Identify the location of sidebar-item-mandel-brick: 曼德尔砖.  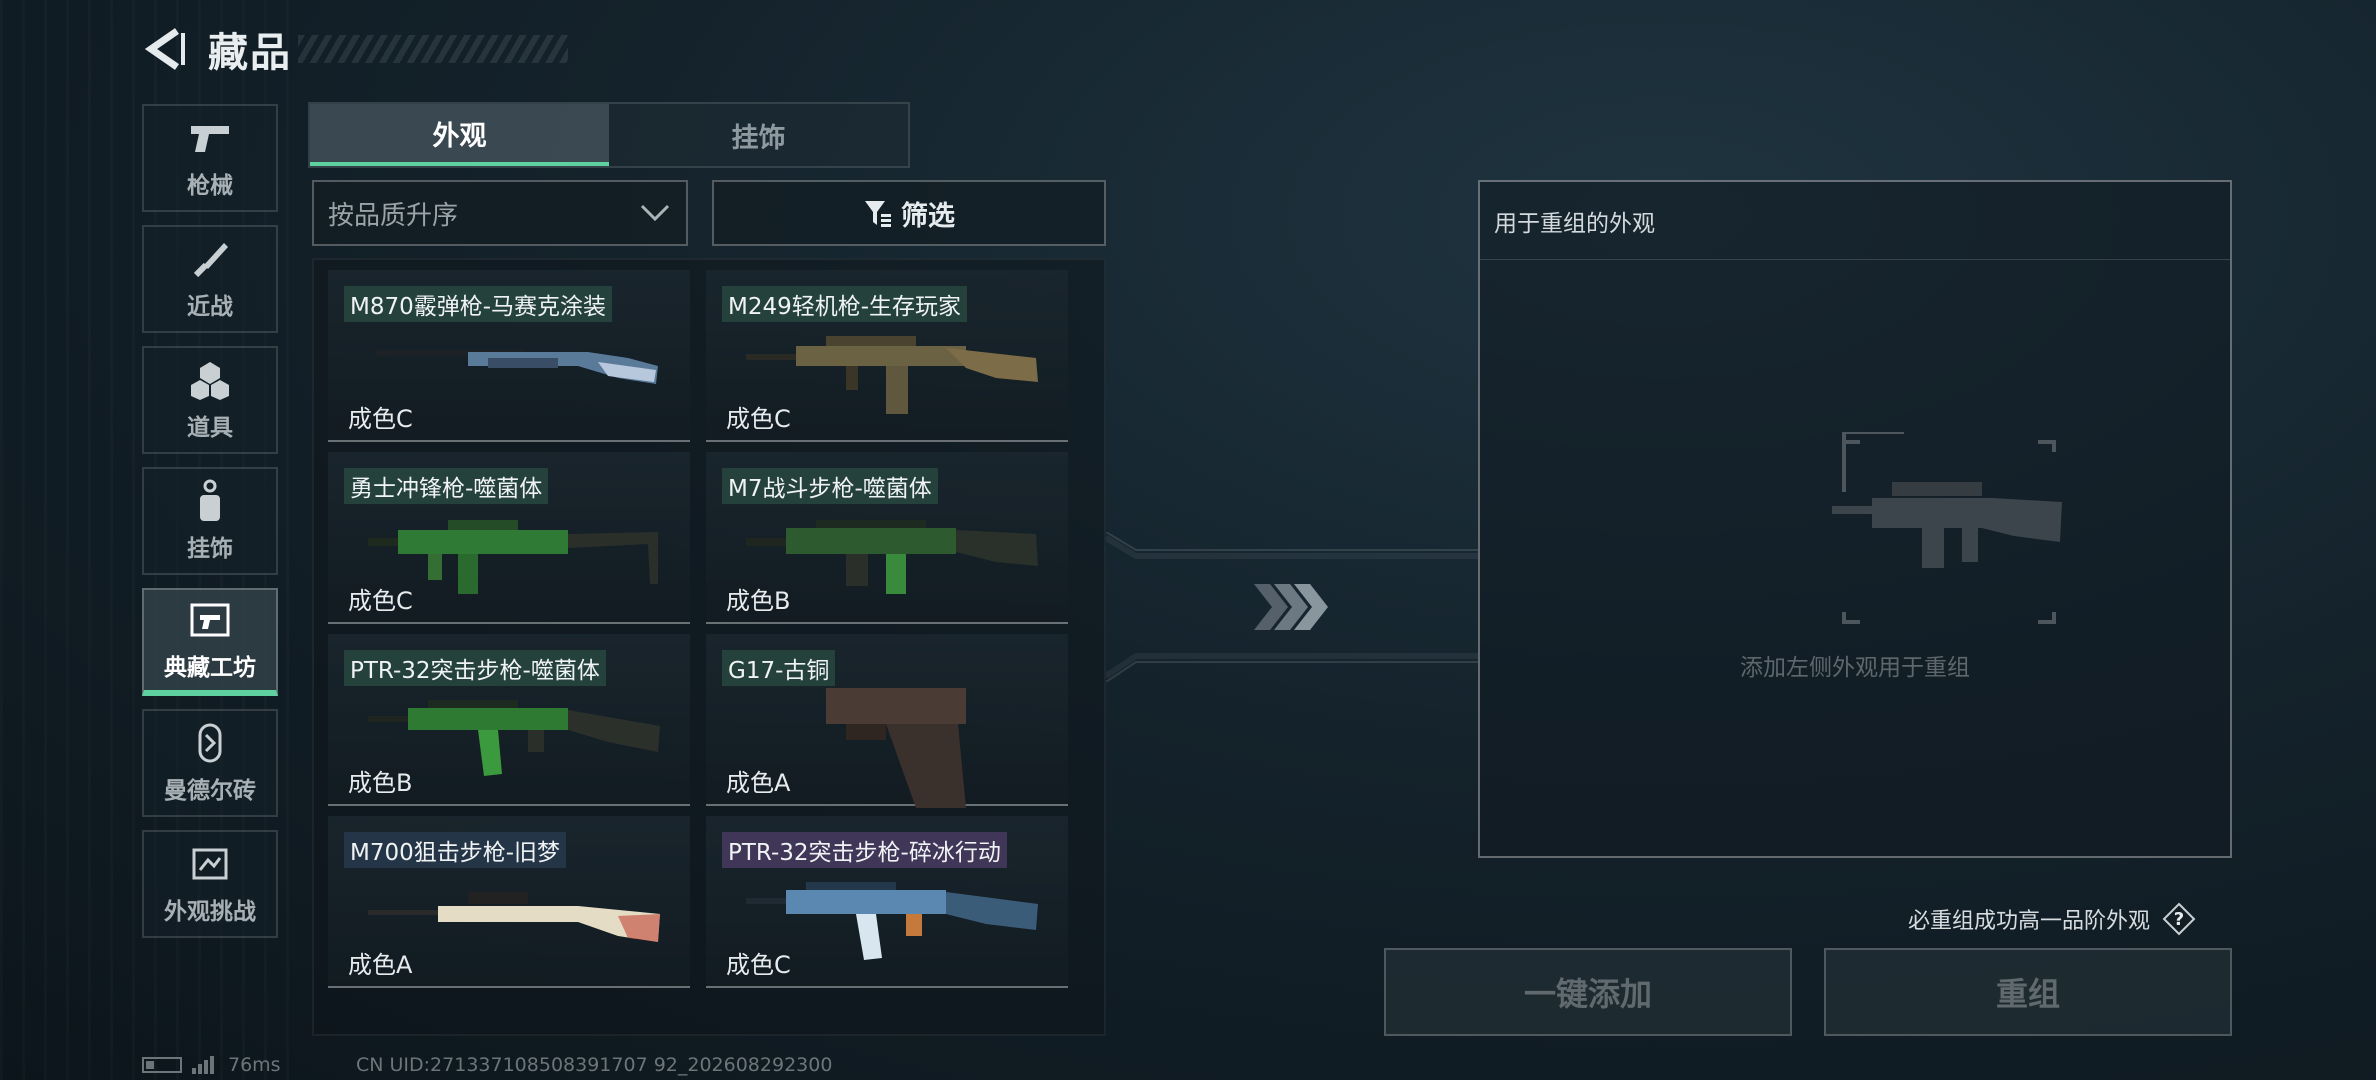
(210, 763).